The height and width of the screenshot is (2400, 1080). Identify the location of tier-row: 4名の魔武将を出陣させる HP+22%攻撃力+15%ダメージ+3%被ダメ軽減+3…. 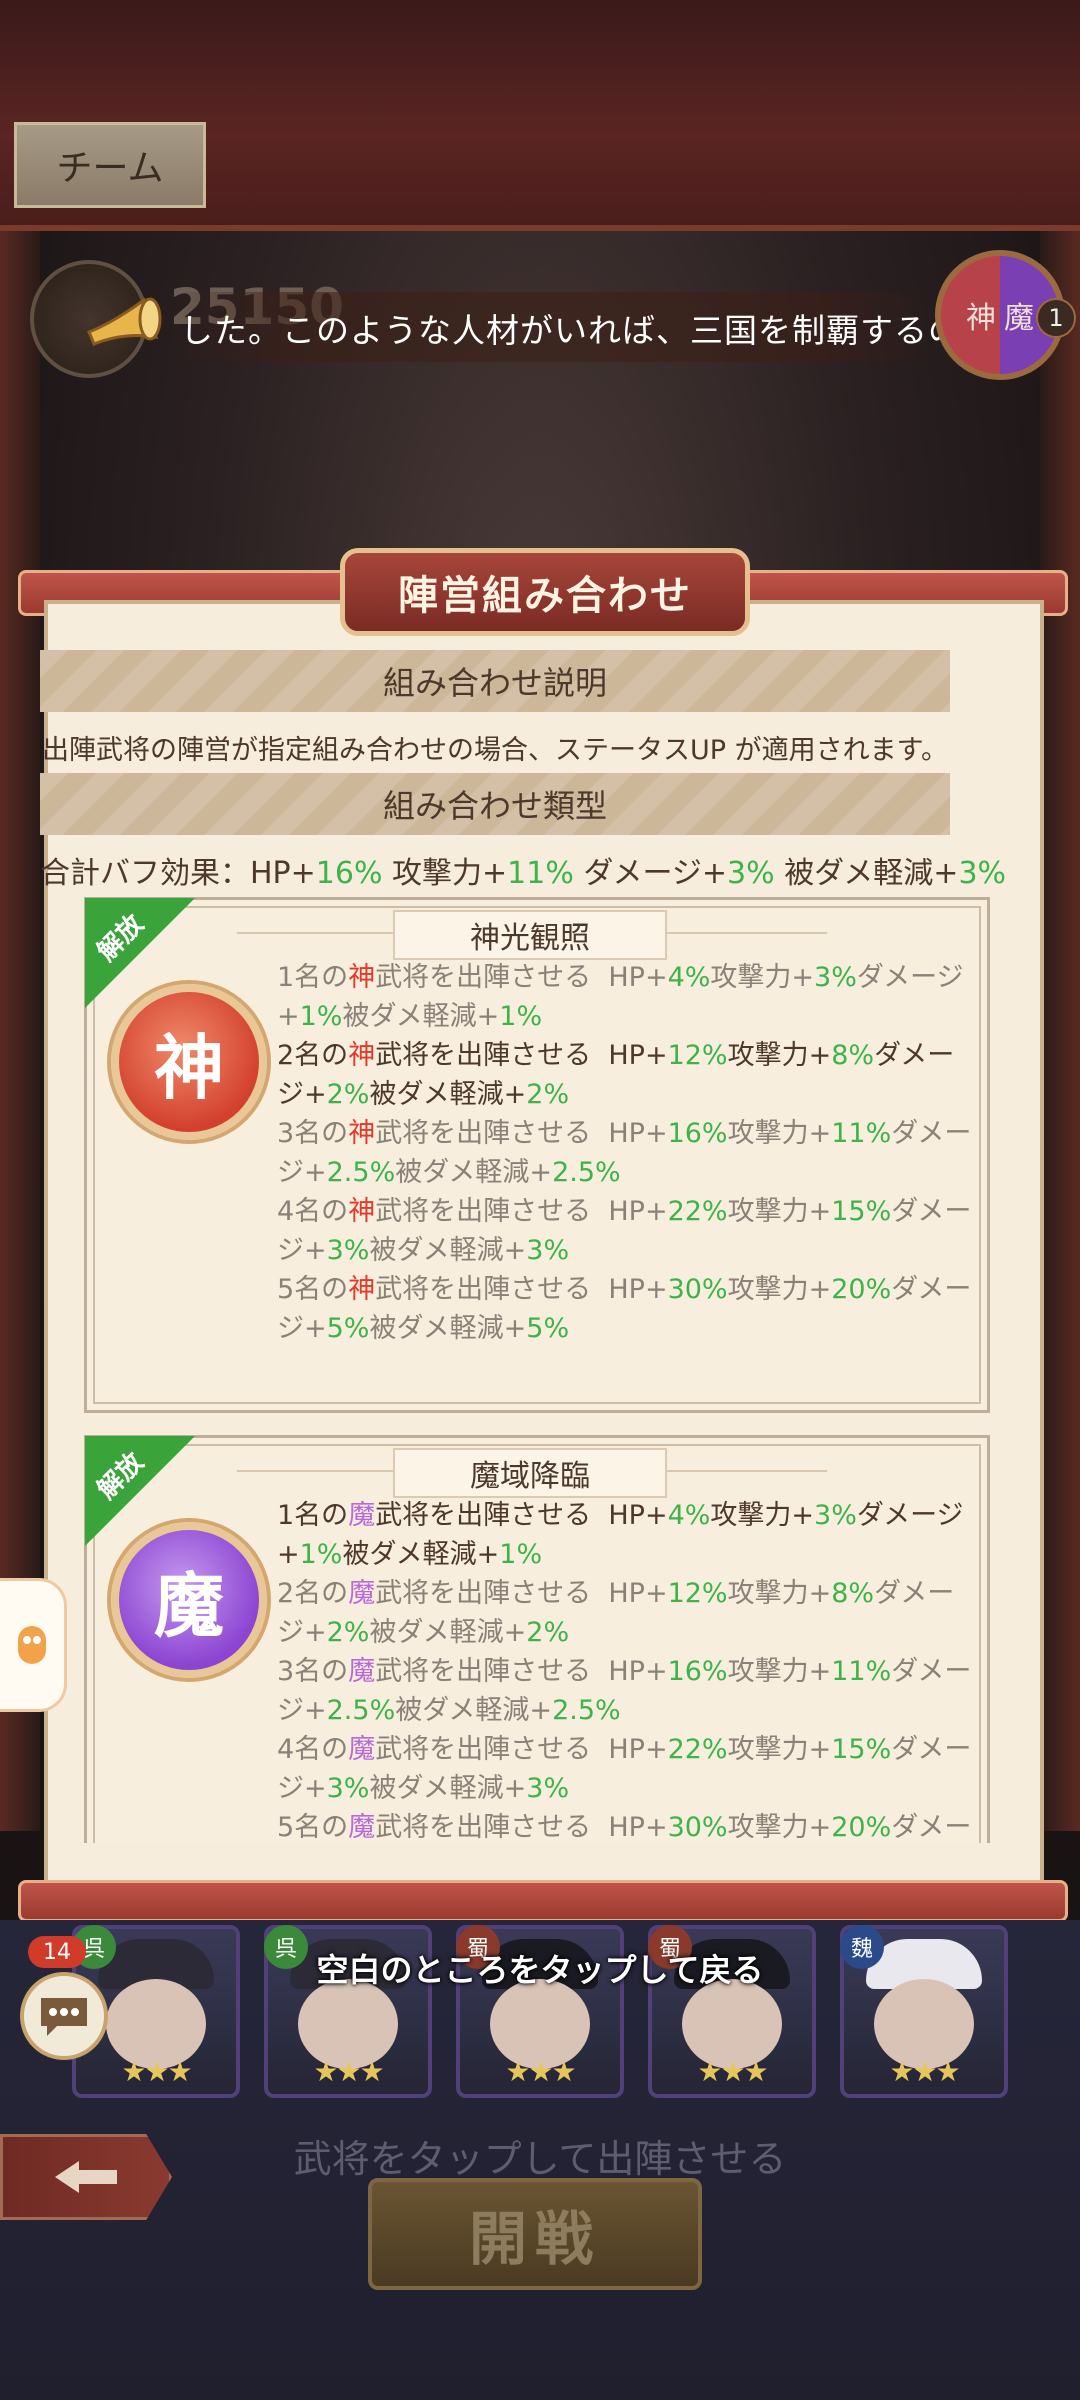
(627, 1769).